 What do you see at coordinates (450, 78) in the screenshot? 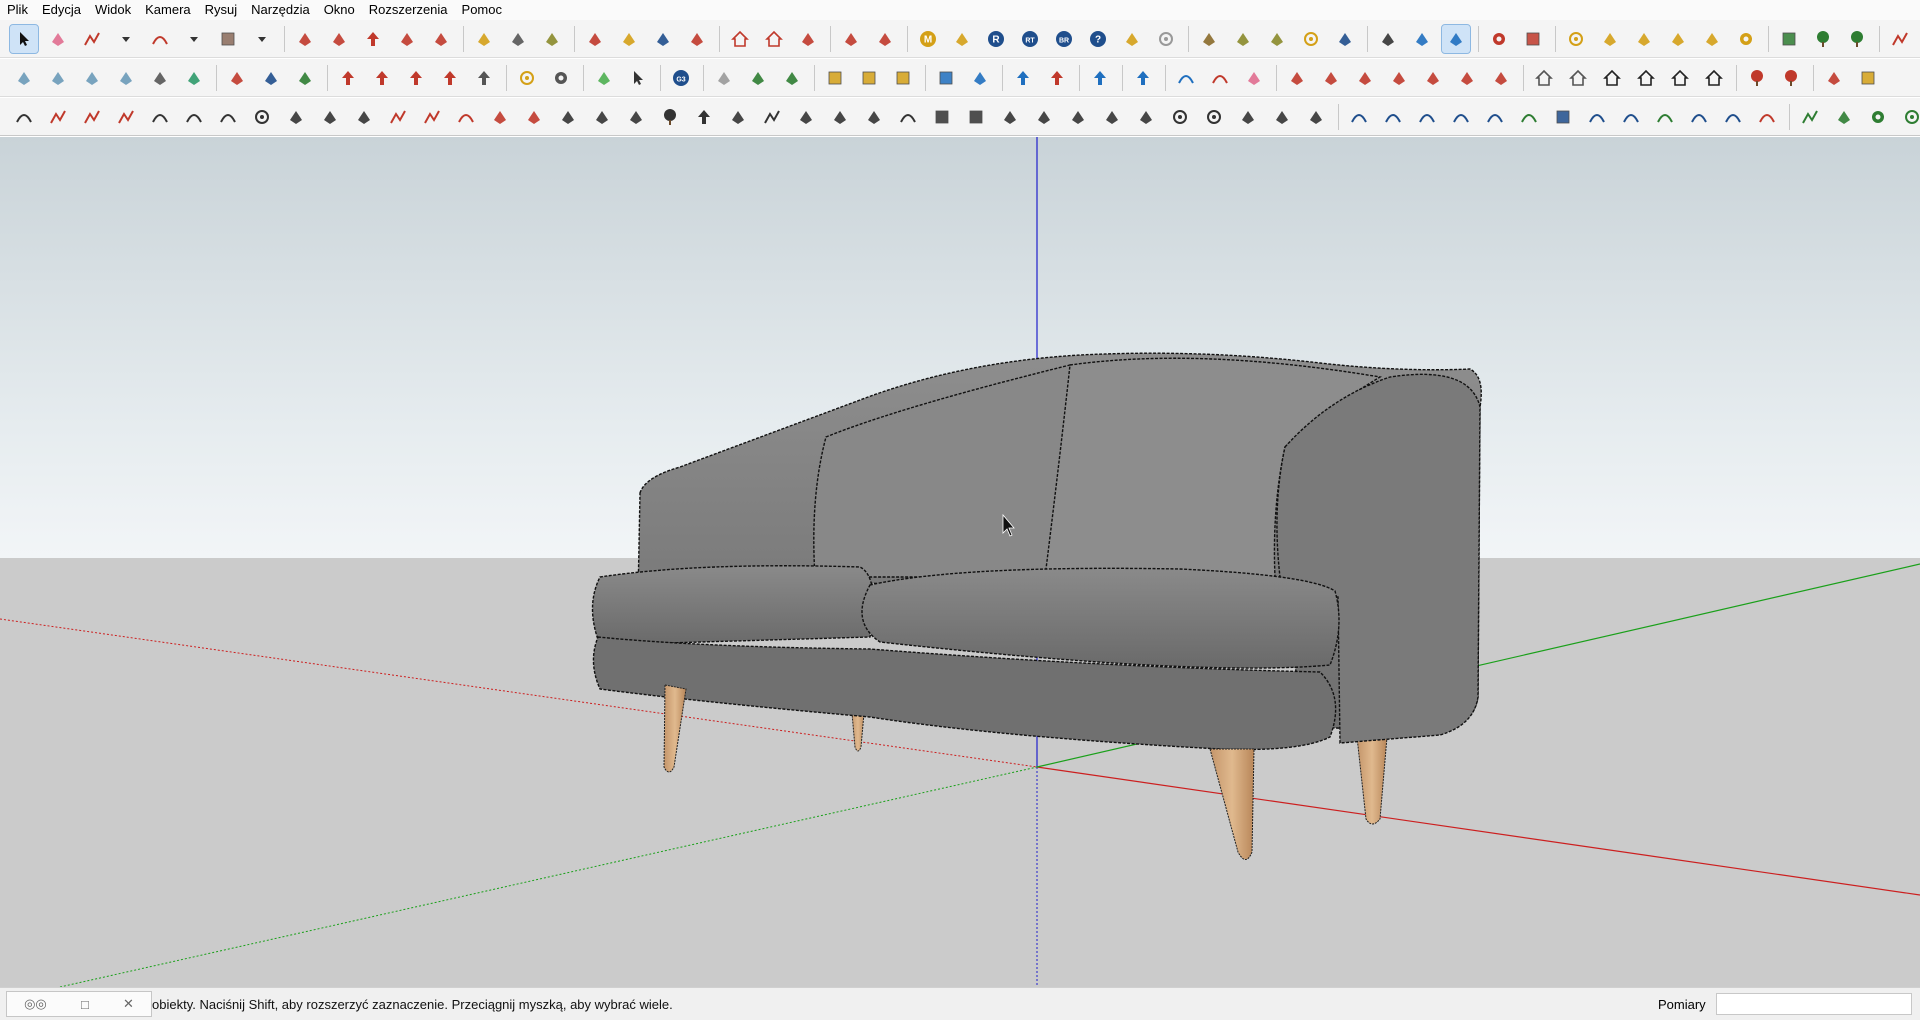
I see `arrow-tool4-button` at bounding box center [450, 78].